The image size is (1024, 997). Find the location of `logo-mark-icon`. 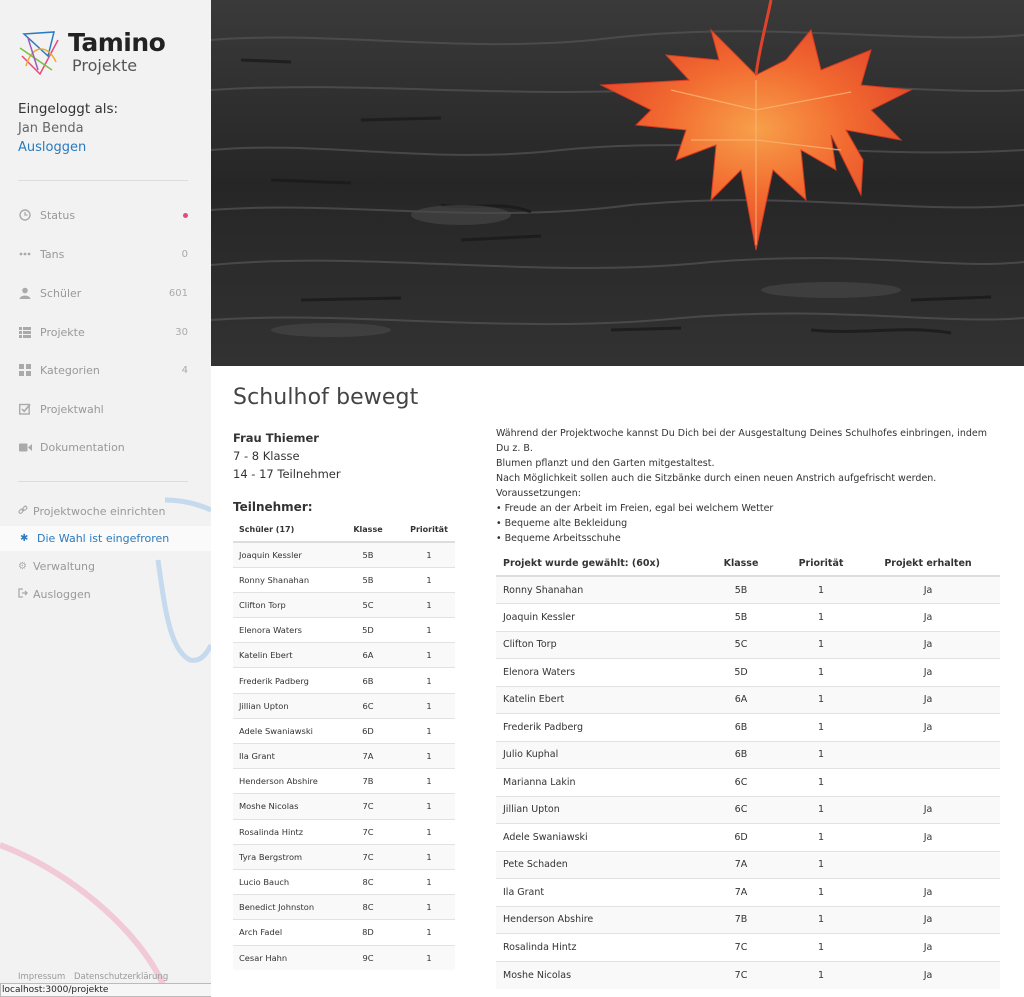

logo-mark-icon is located at coordinates (39, 53).